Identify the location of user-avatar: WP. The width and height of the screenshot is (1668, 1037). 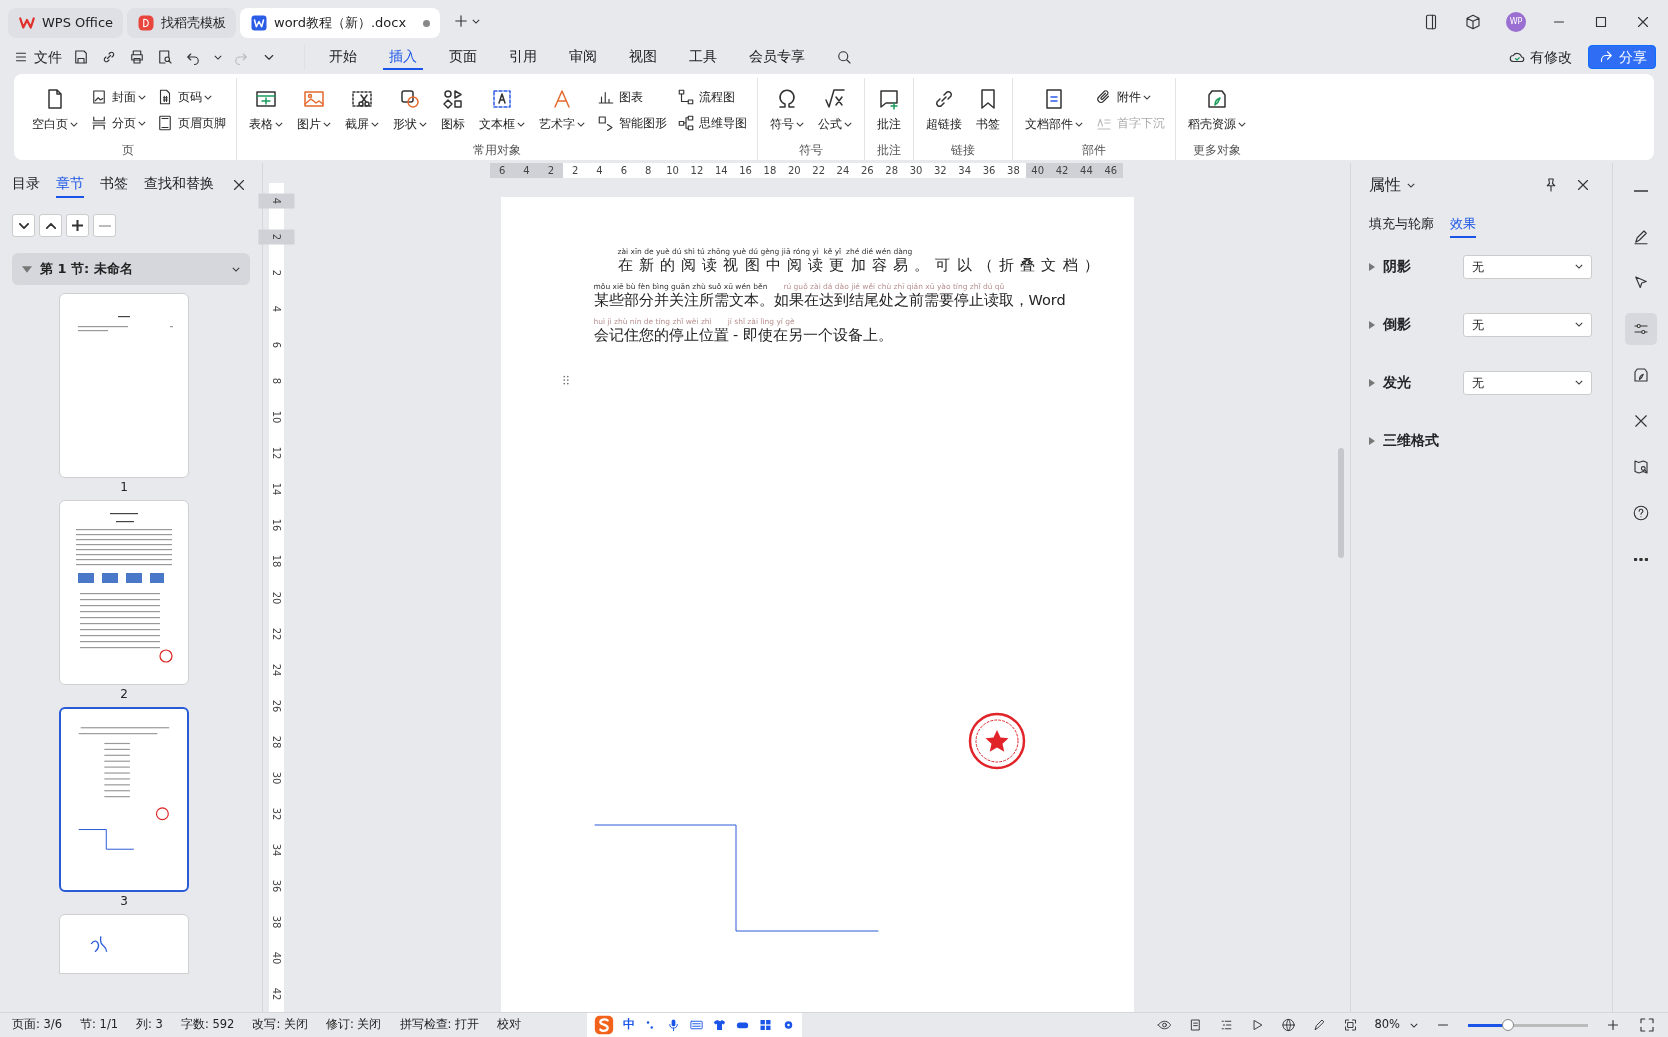
(1516, 22).